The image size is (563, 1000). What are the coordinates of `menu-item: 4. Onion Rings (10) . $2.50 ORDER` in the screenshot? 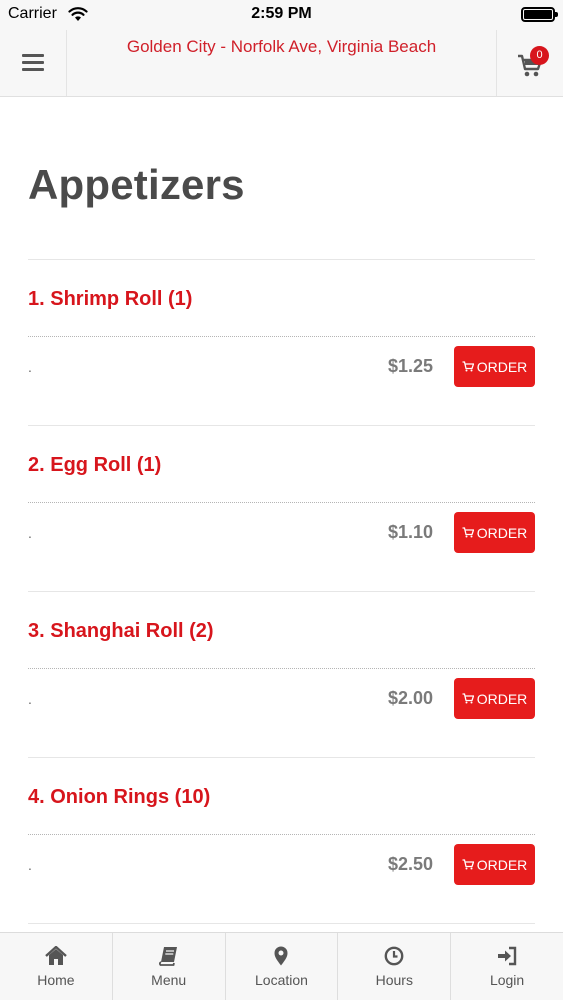 It's located at (281, 841).